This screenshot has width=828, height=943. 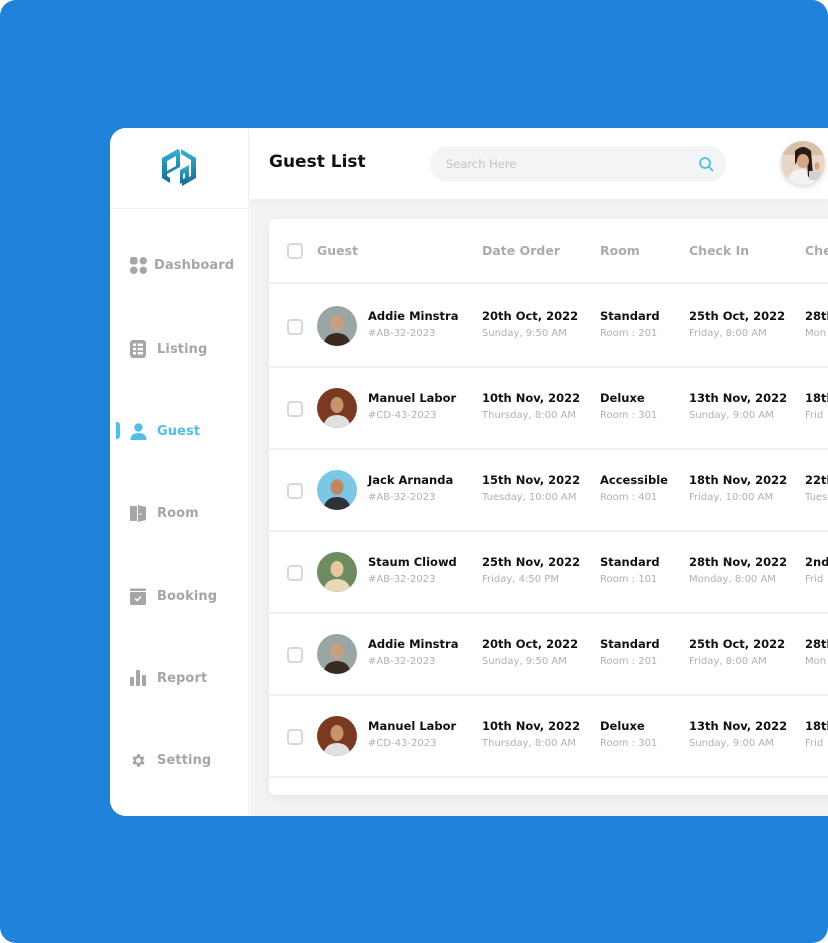 What do you see at coordinates (138, 678) in the screenshot?
I see `bar-chart-icon` at bounding box center [138, 678].